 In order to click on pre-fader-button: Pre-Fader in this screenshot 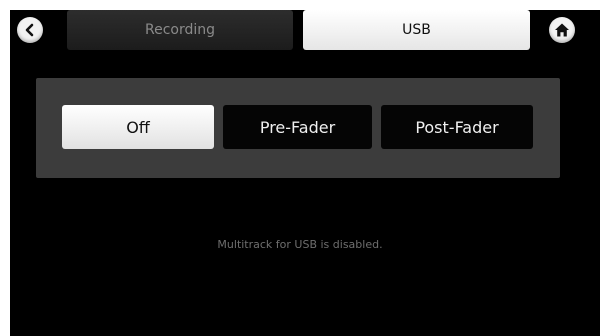, I will do `click(297, 127)`.